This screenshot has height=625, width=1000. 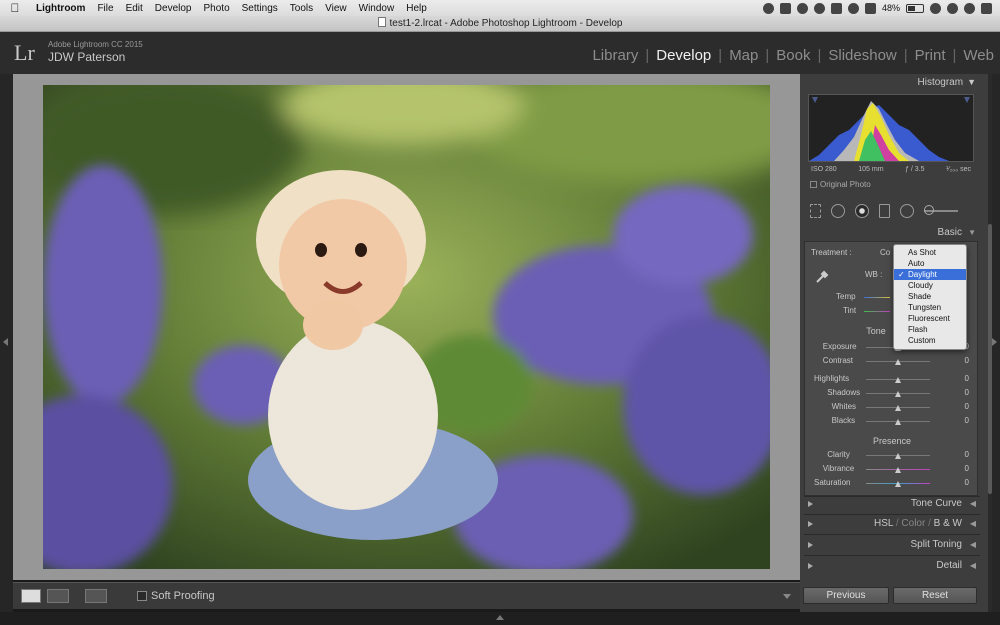 I want to click on slider-value-clarity: 0, so click(x=960, y=454).